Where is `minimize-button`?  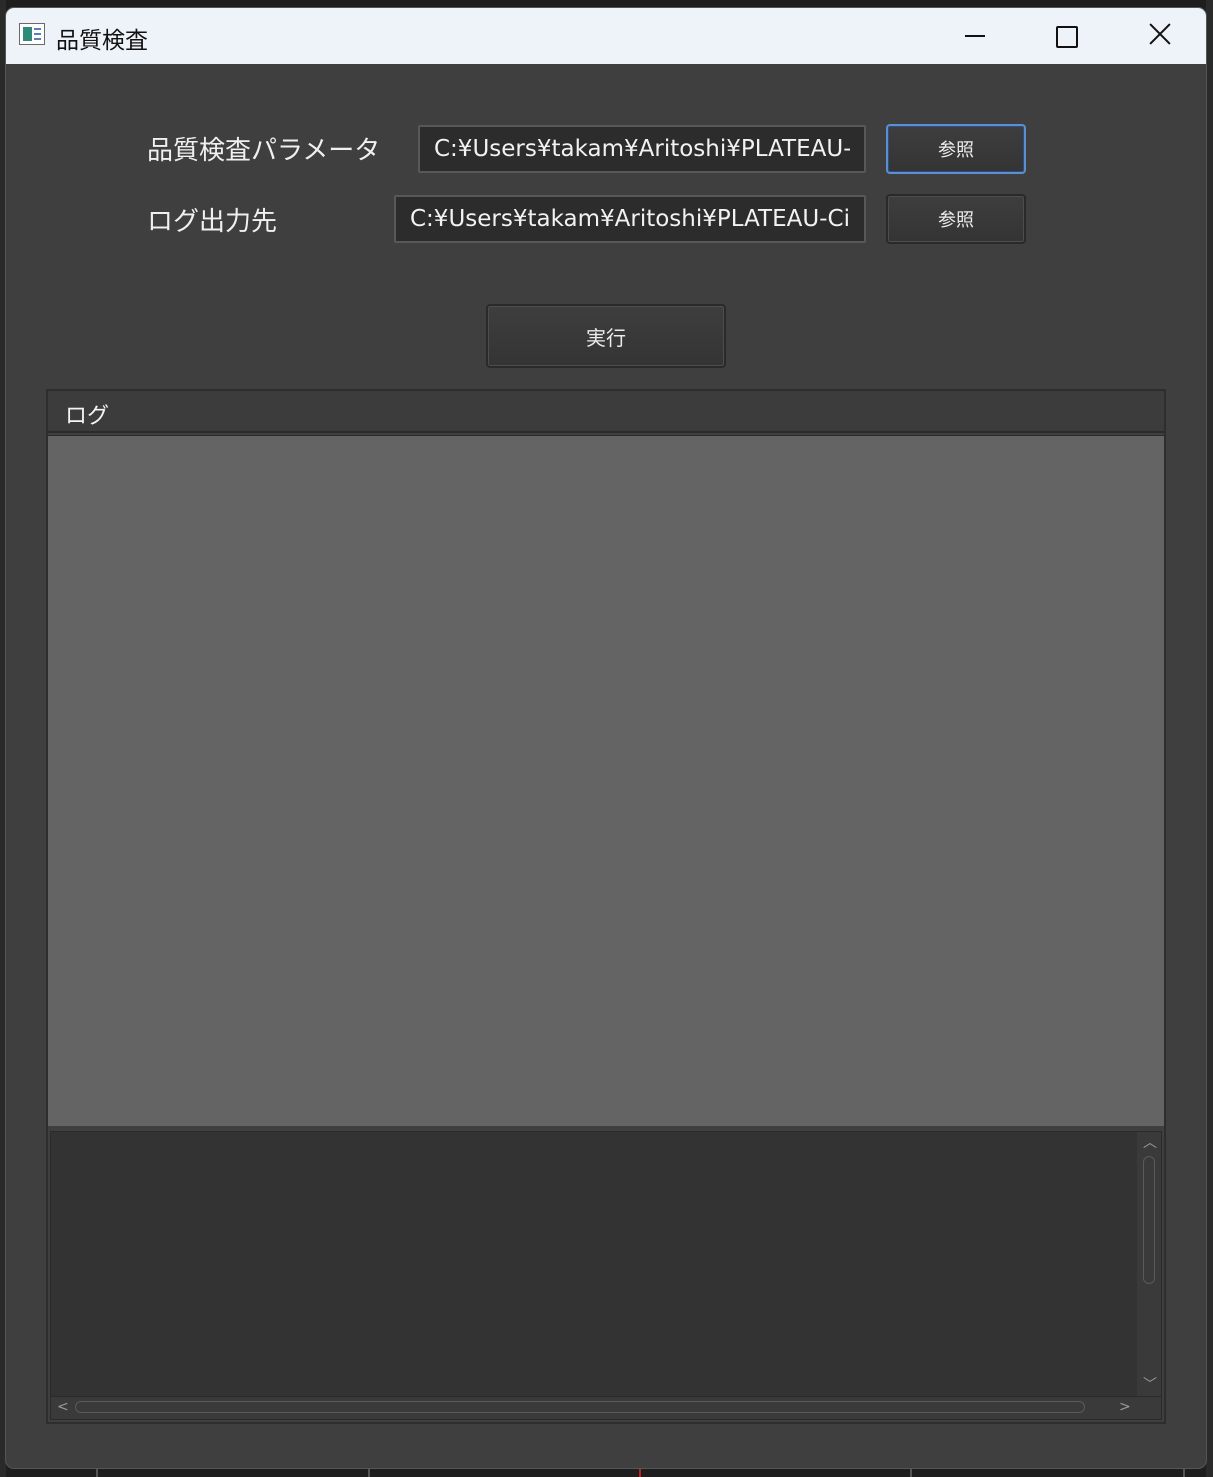
minimize-button is located at coordinates (974, 36).